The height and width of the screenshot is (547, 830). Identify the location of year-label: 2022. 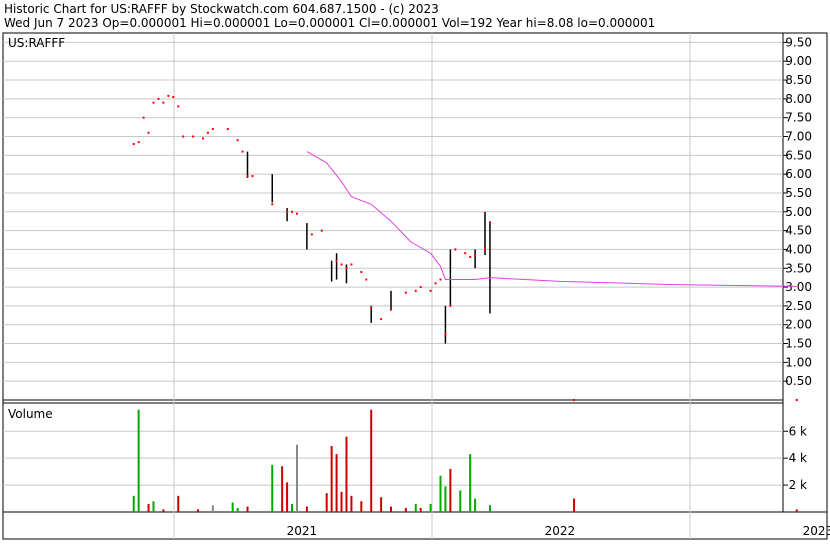
(560, 531).